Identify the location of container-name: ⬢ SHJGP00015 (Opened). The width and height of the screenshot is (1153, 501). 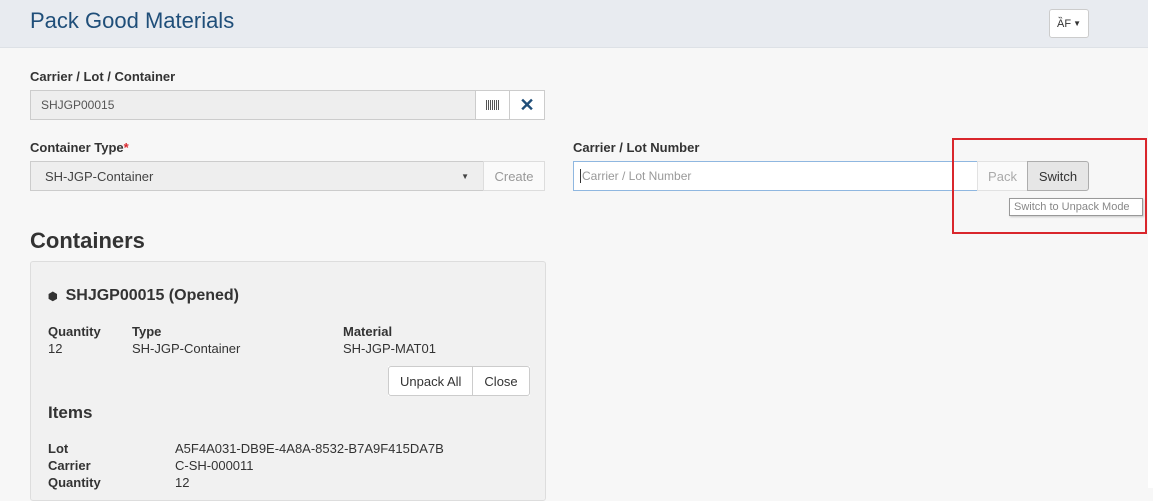
(143, 296).